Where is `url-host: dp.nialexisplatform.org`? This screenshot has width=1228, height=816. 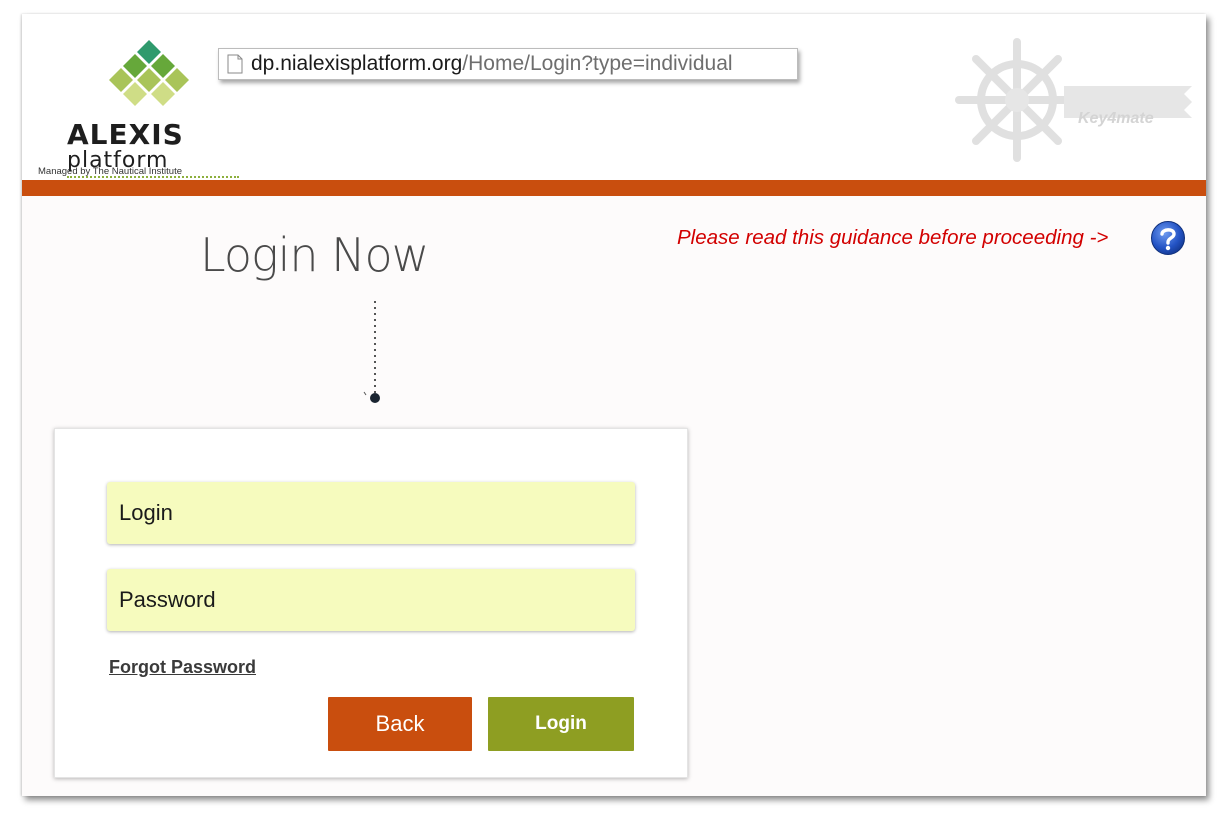 url-host: dp.nialexisplatform.org is located at coordinates (357, 63).